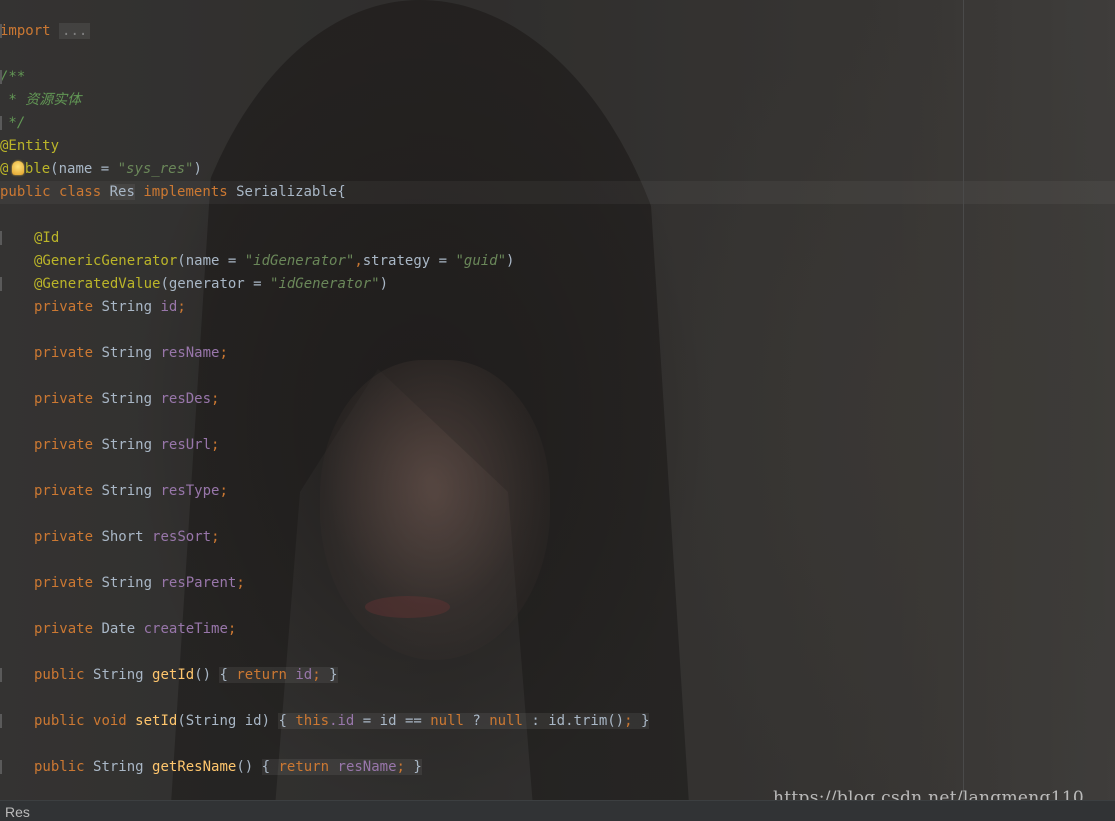 The width and height of the screenshot is (1115, 821). I want to click on code-line-table: @ able(name = "sys_res"), so click(101, 169).